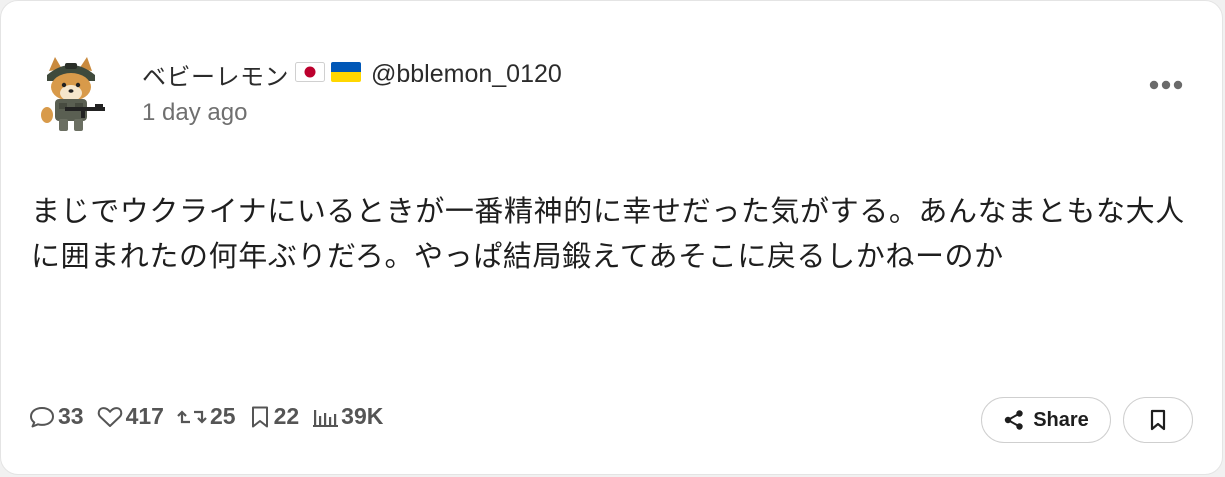  Describe the element at coordinates (144, 416) in the screenshot. I see `like-count: 417` at that location.